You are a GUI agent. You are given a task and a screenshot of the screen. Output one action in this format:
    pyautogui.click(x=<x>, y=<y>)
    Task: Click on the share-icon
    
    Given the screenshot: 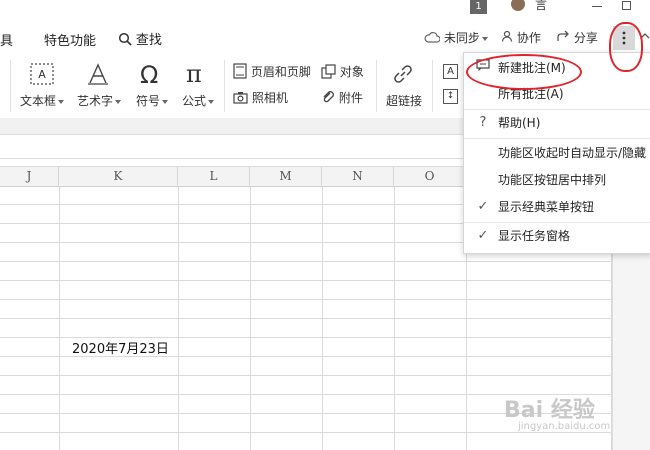 What is the action you would take?
    pyautogui.click(x=563, y=35)
    